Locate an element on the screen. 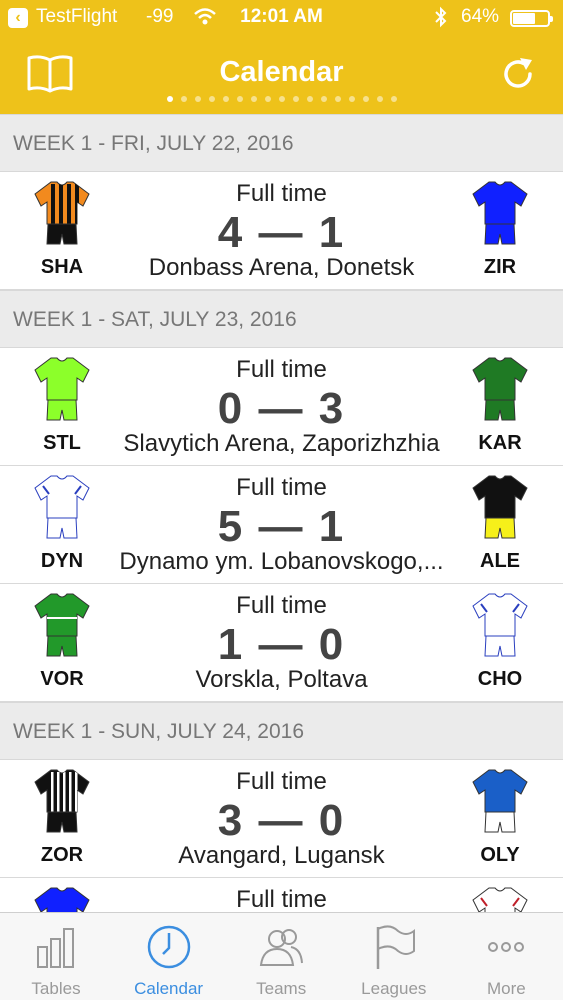 This screenshot has width=563, height=1000. flag-icon is located at coordinates (395, 947).